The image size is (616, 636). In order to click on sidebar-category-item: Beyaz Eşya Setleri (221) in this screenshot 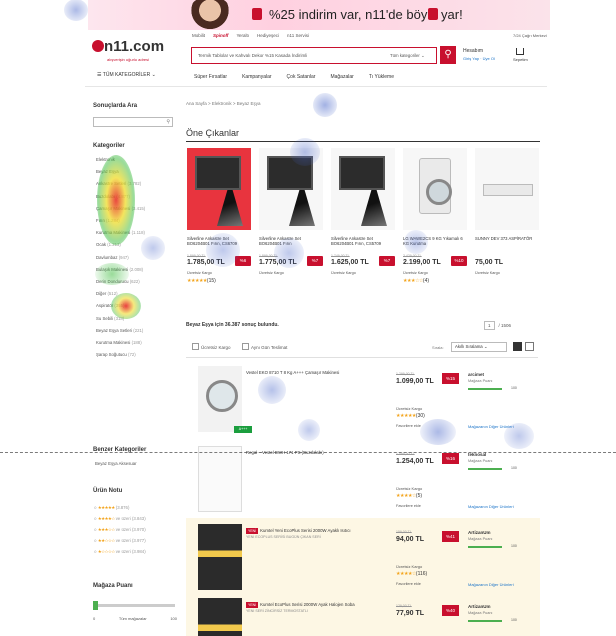, I will do `click(120, 331)`.